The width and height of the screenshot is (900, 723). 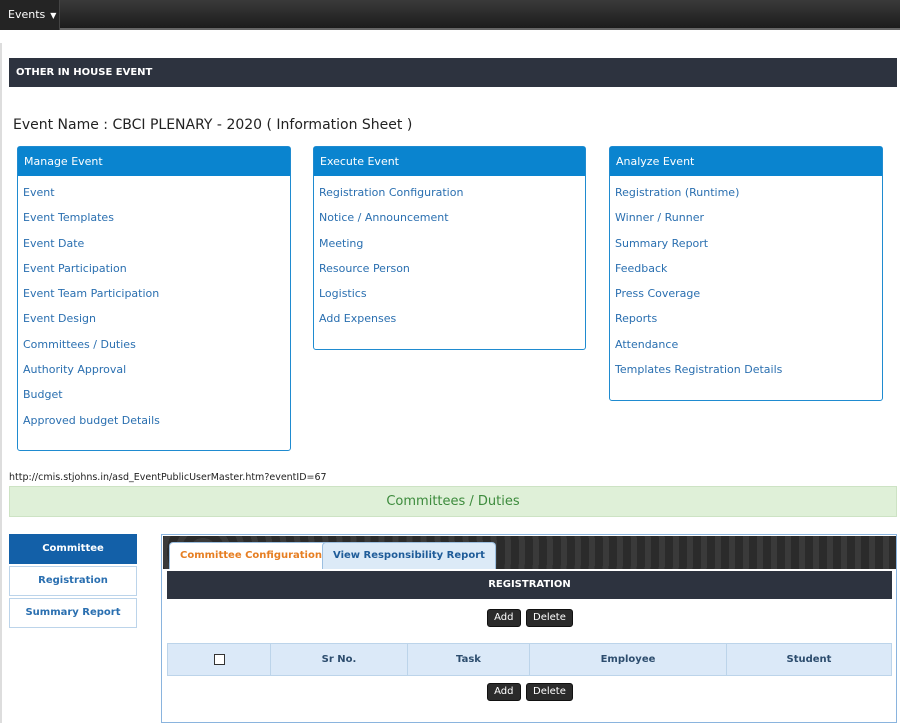 I want to click on manage-link-event-date: Event Date, so click(x=156, y=243).